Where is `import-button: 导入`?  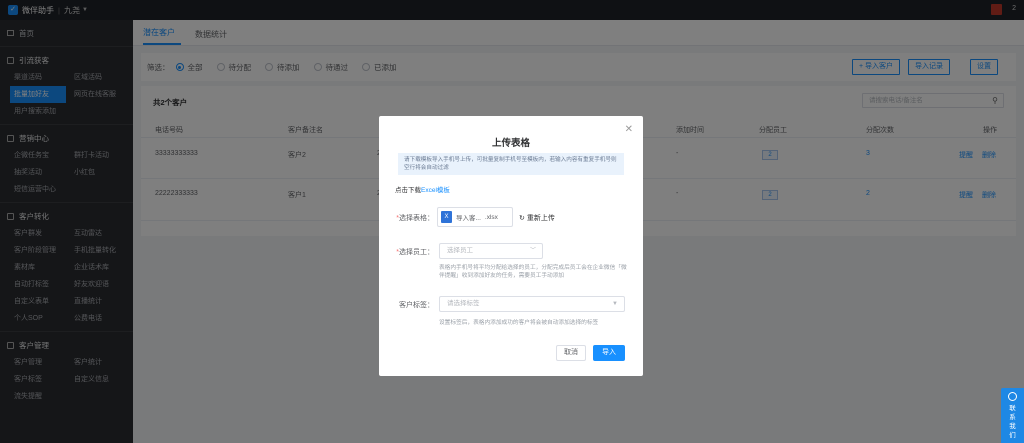 import-button: 导入 is located at coordinates (609, 353).